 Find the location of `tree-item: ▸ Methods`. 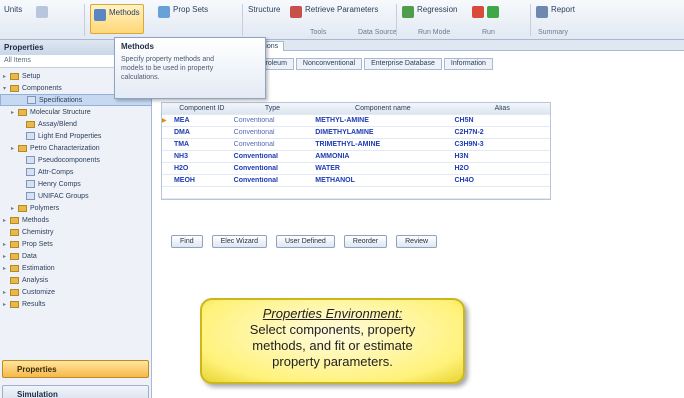

tree-item: ▸ Methods is located at coordinates (76, 220).